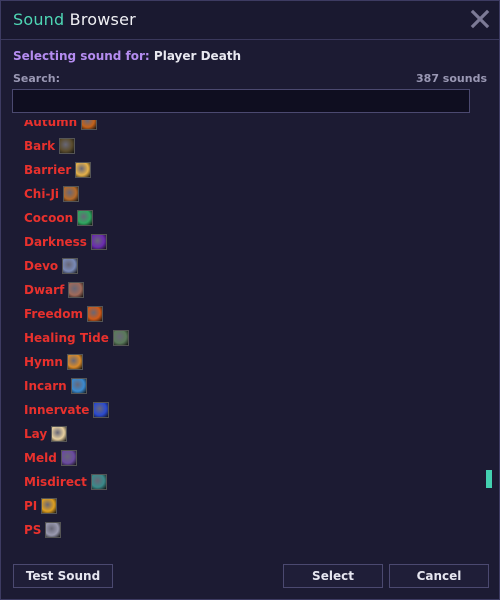  I want to click on scrollbar, so click(489, 335).